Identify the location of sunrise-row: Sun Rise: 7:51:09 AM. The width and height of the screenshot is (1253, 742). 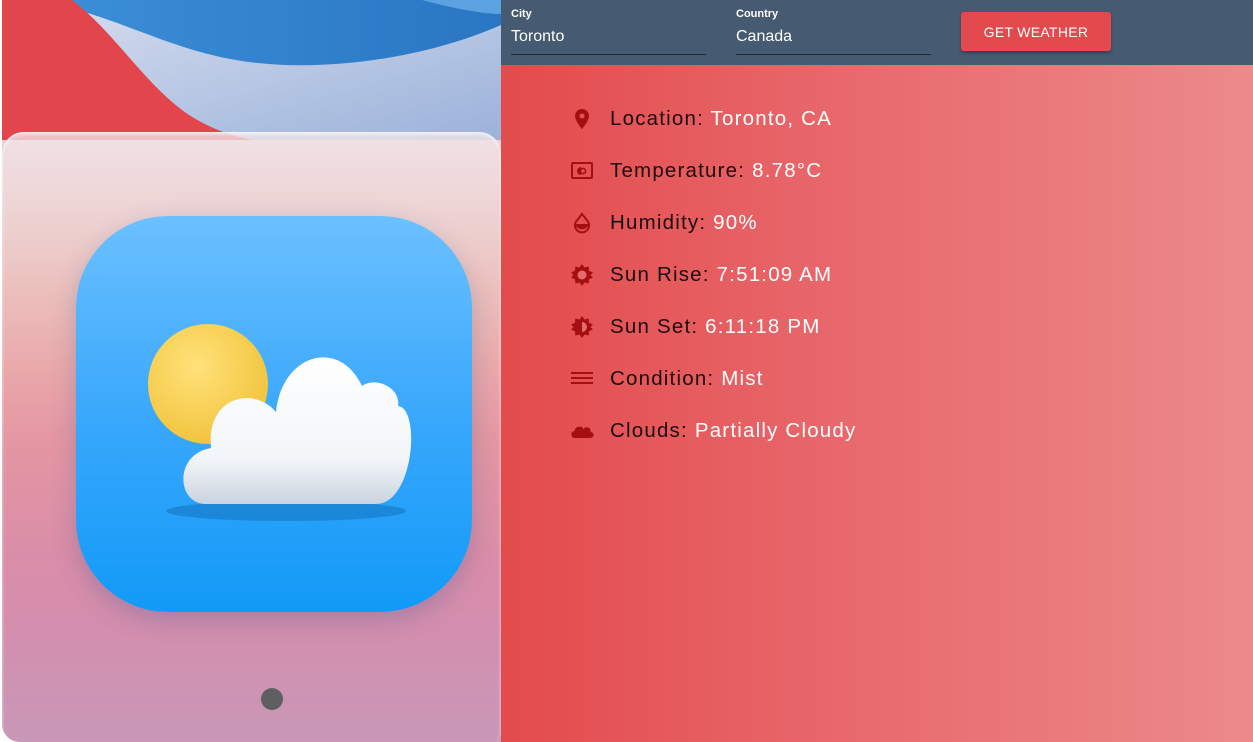
(712, 286).